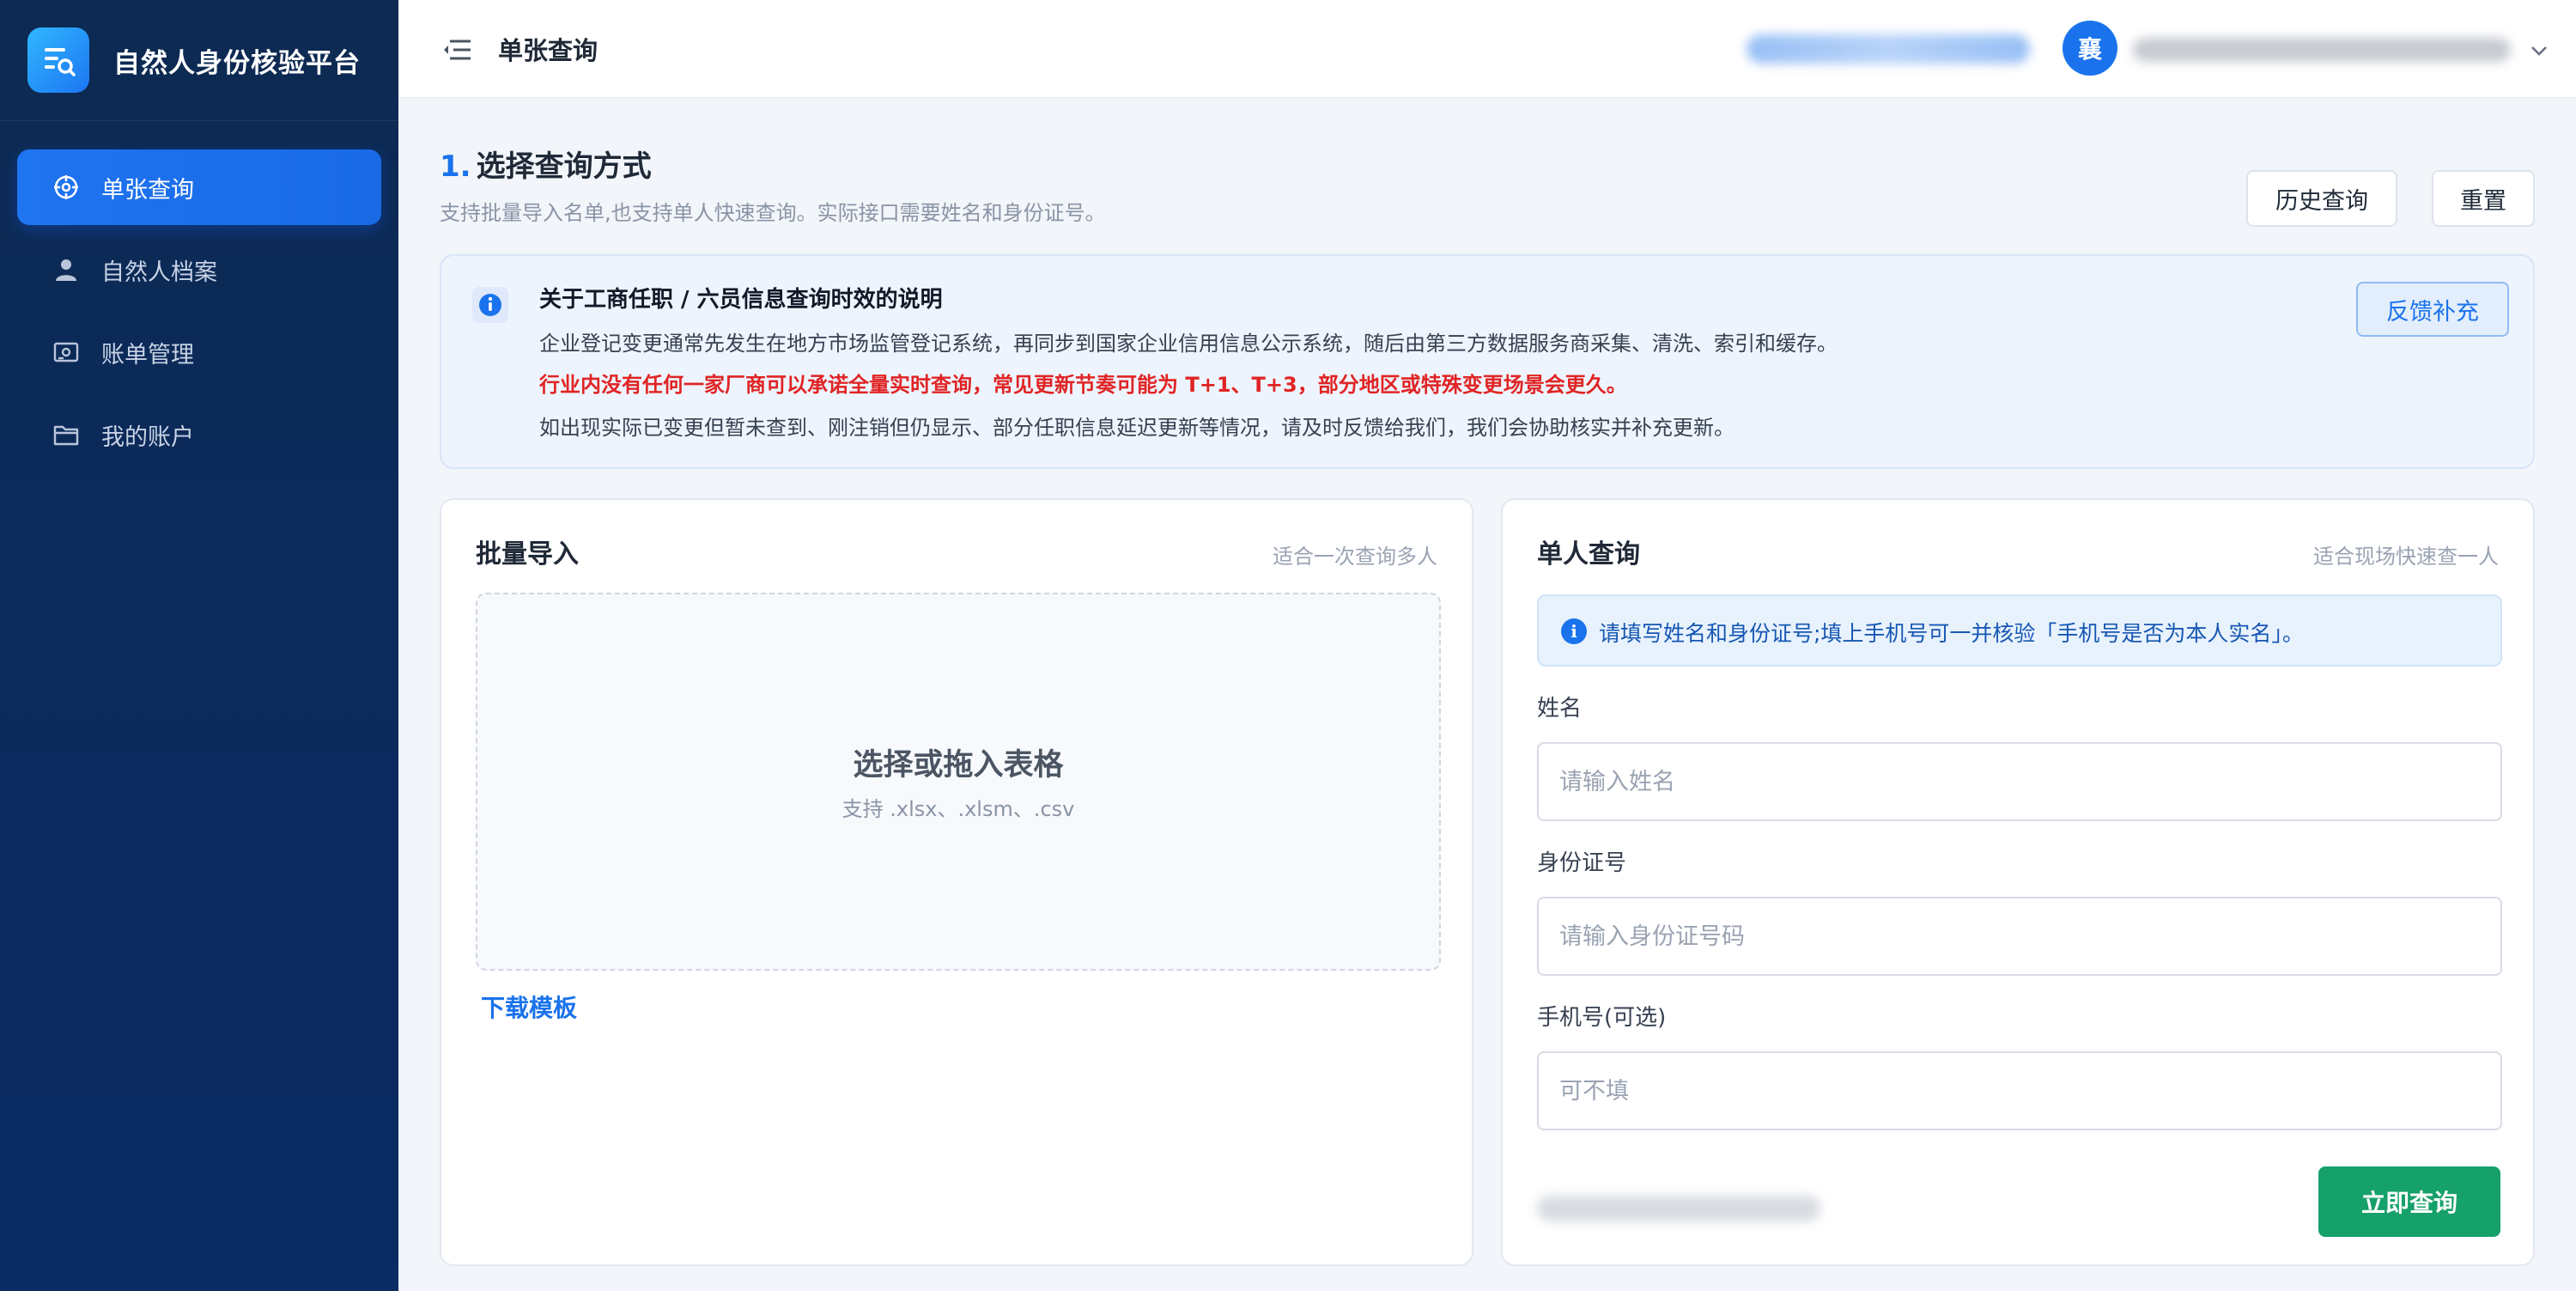  Describe the element at coordinates (958, 765) in the screenshot. I see `dropzone-title: 选择或拖入表格` at that location.